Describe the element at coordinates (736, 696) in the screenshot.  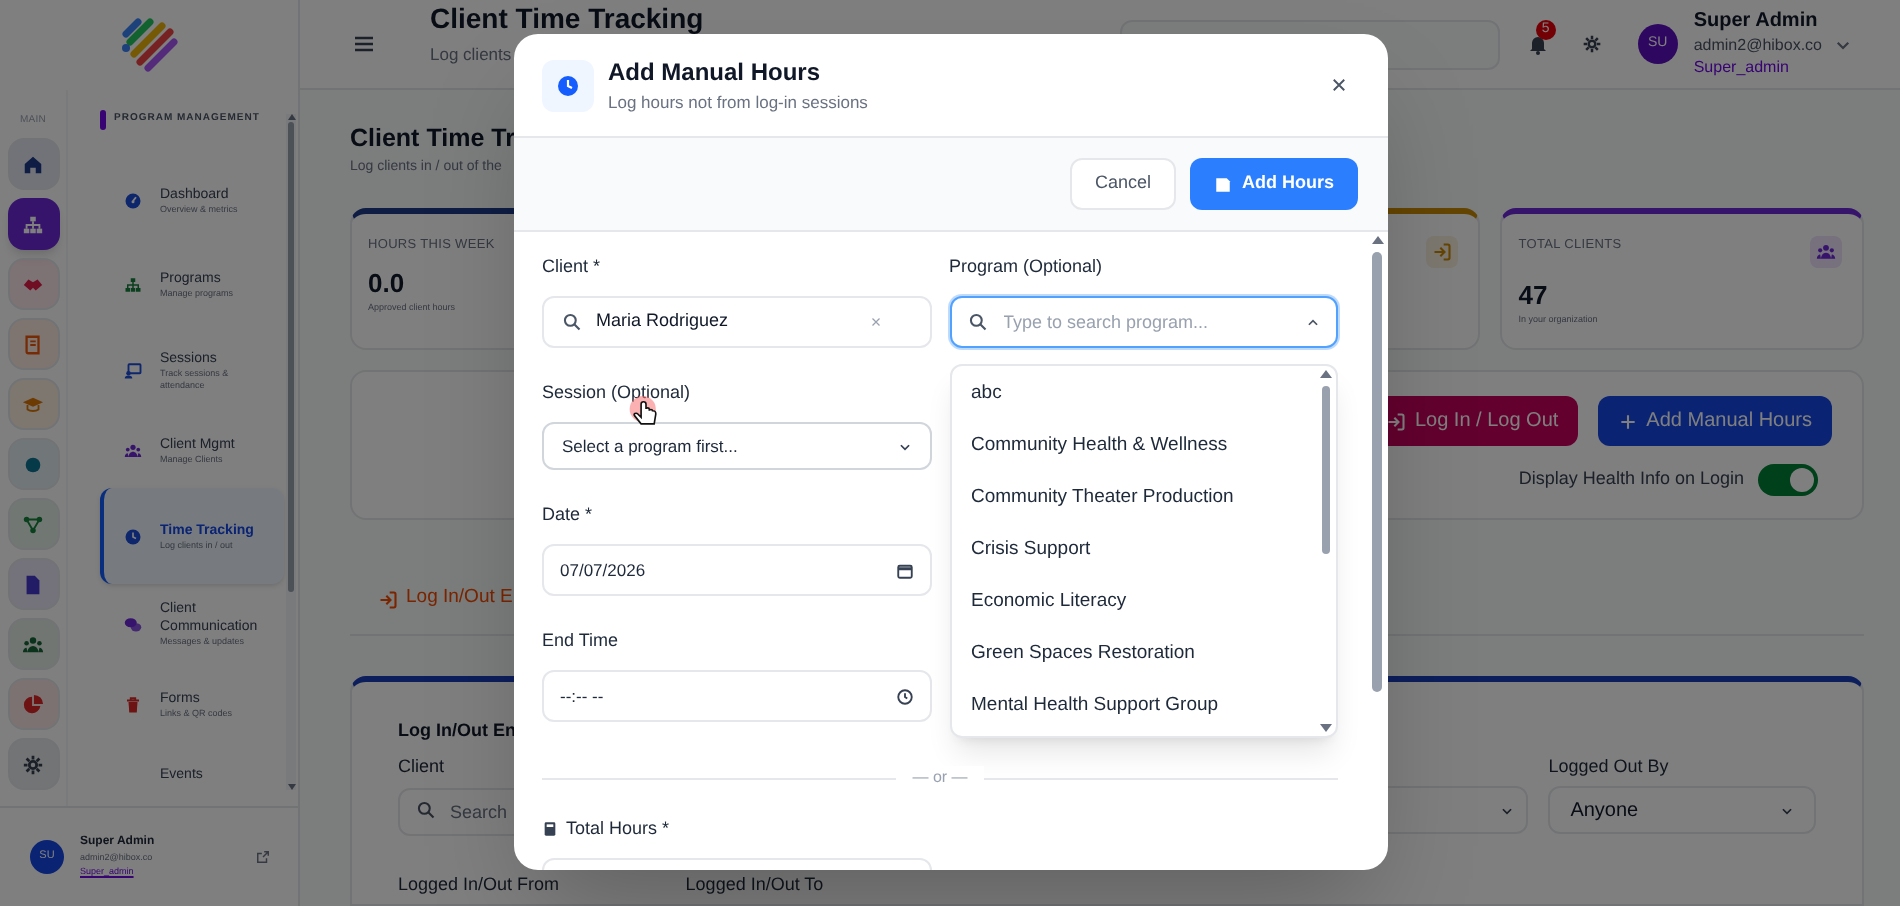
I see `end-time-field: --:-- --` at that location.